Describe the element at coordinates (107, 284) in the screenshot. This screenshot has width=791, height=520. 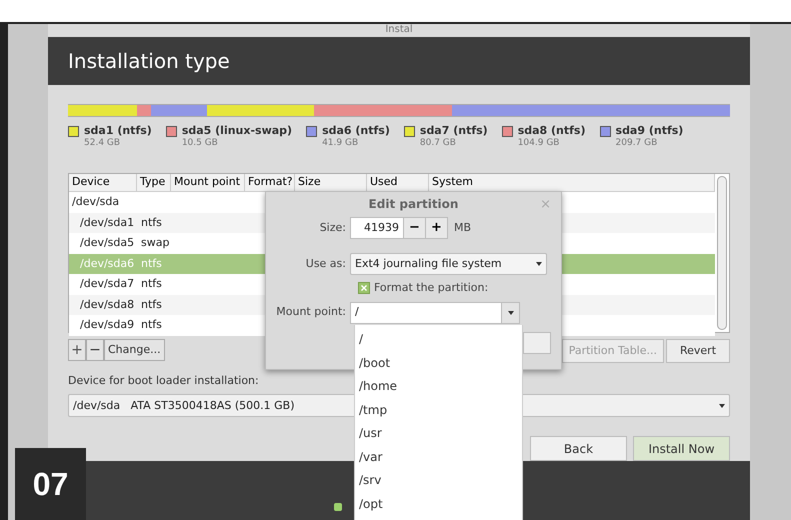
I see `device-cell-text: /dev/sda7` at that location.